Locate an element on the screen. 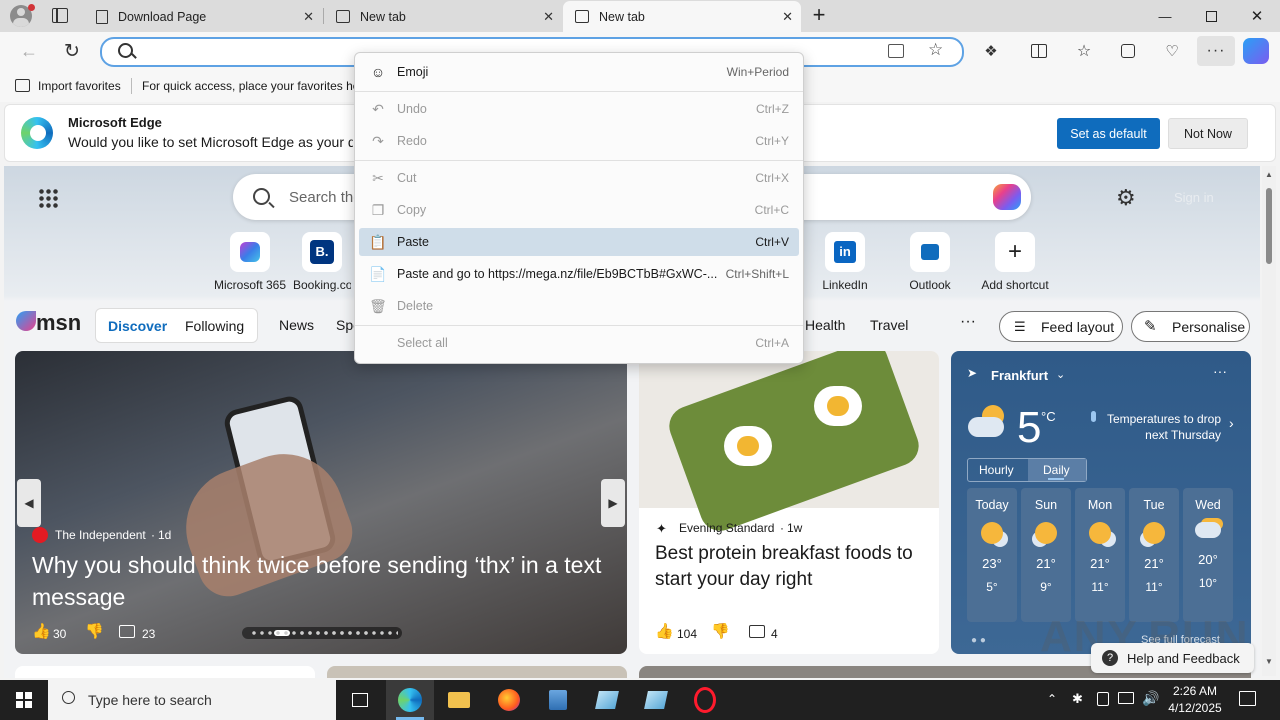 The height and width of the screenshot is (720, 1280). file-explorer-icon is located at coordinates (459, 700).